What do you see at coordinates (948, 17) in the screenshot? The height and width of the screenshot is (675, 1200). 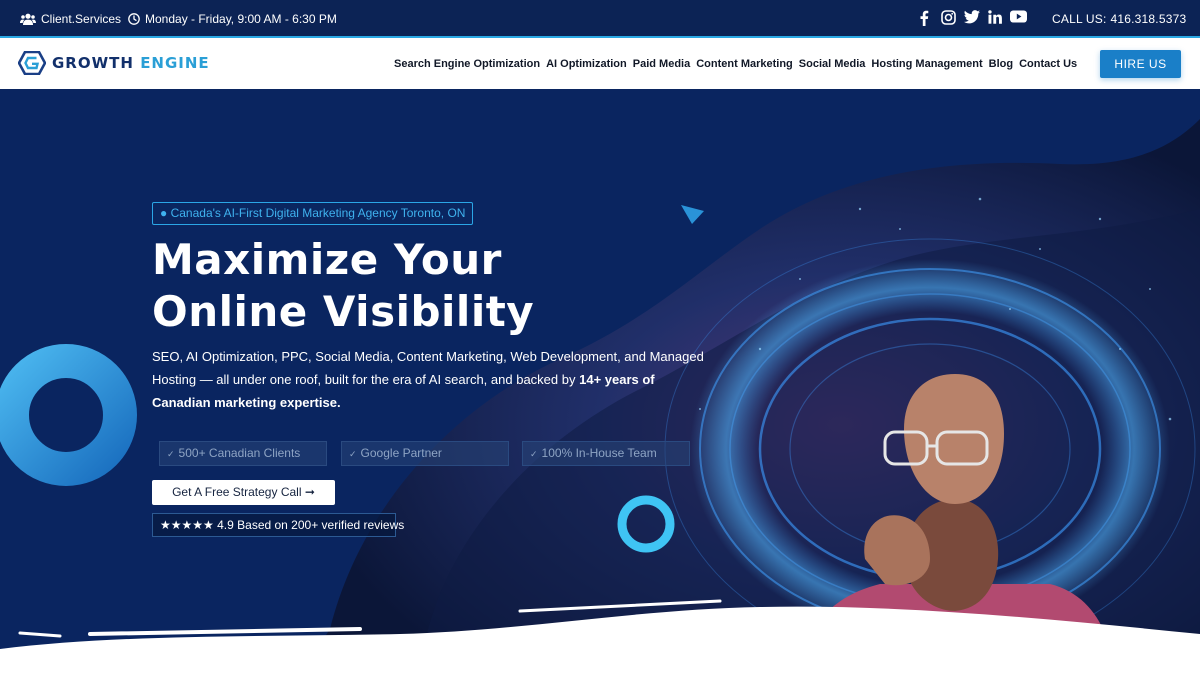 I see `instagram-icon` at bounding box center [948, 17].